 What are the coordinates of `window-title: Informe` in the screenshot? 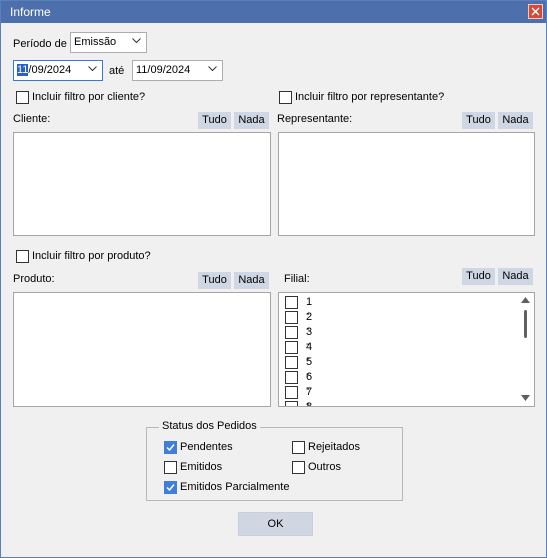 It's located at (30, 12).